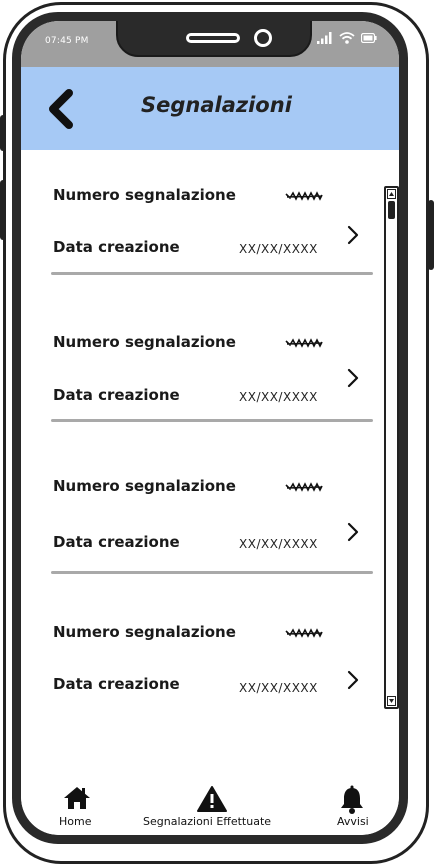 The width and height of the screenshot is (434, 867). Describe the element at coordinates (391, 701) in the screenshot. I see `scroll-down-arrow-icon` at that location.